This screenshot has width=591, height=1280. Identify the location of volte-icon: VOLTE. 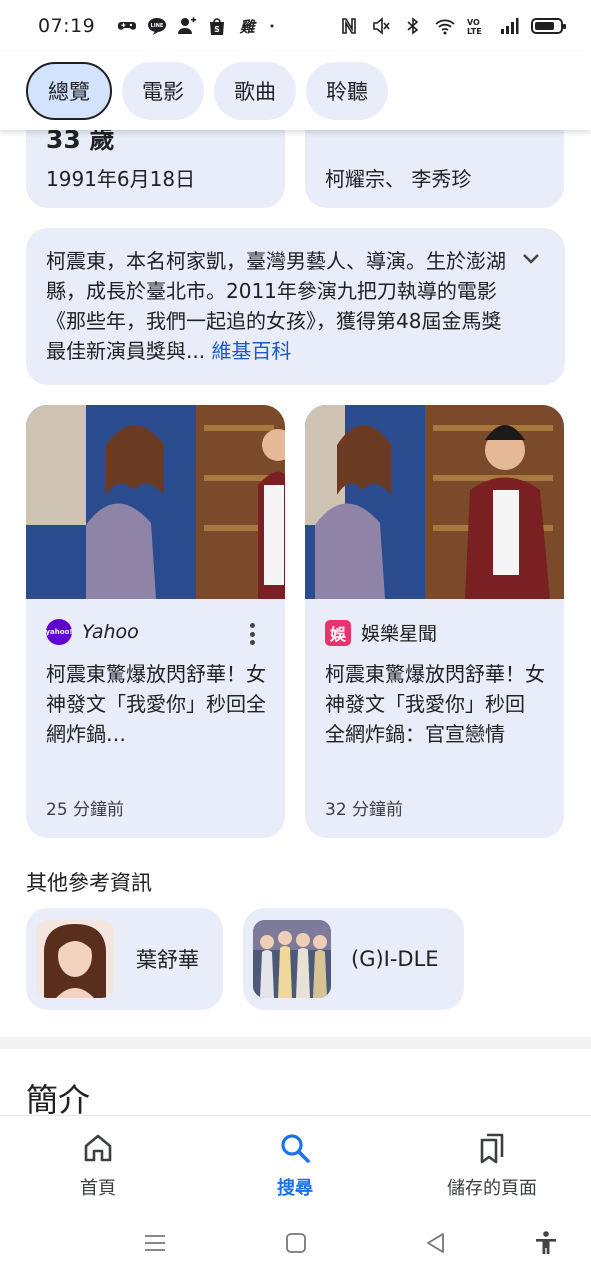
(474, 27).